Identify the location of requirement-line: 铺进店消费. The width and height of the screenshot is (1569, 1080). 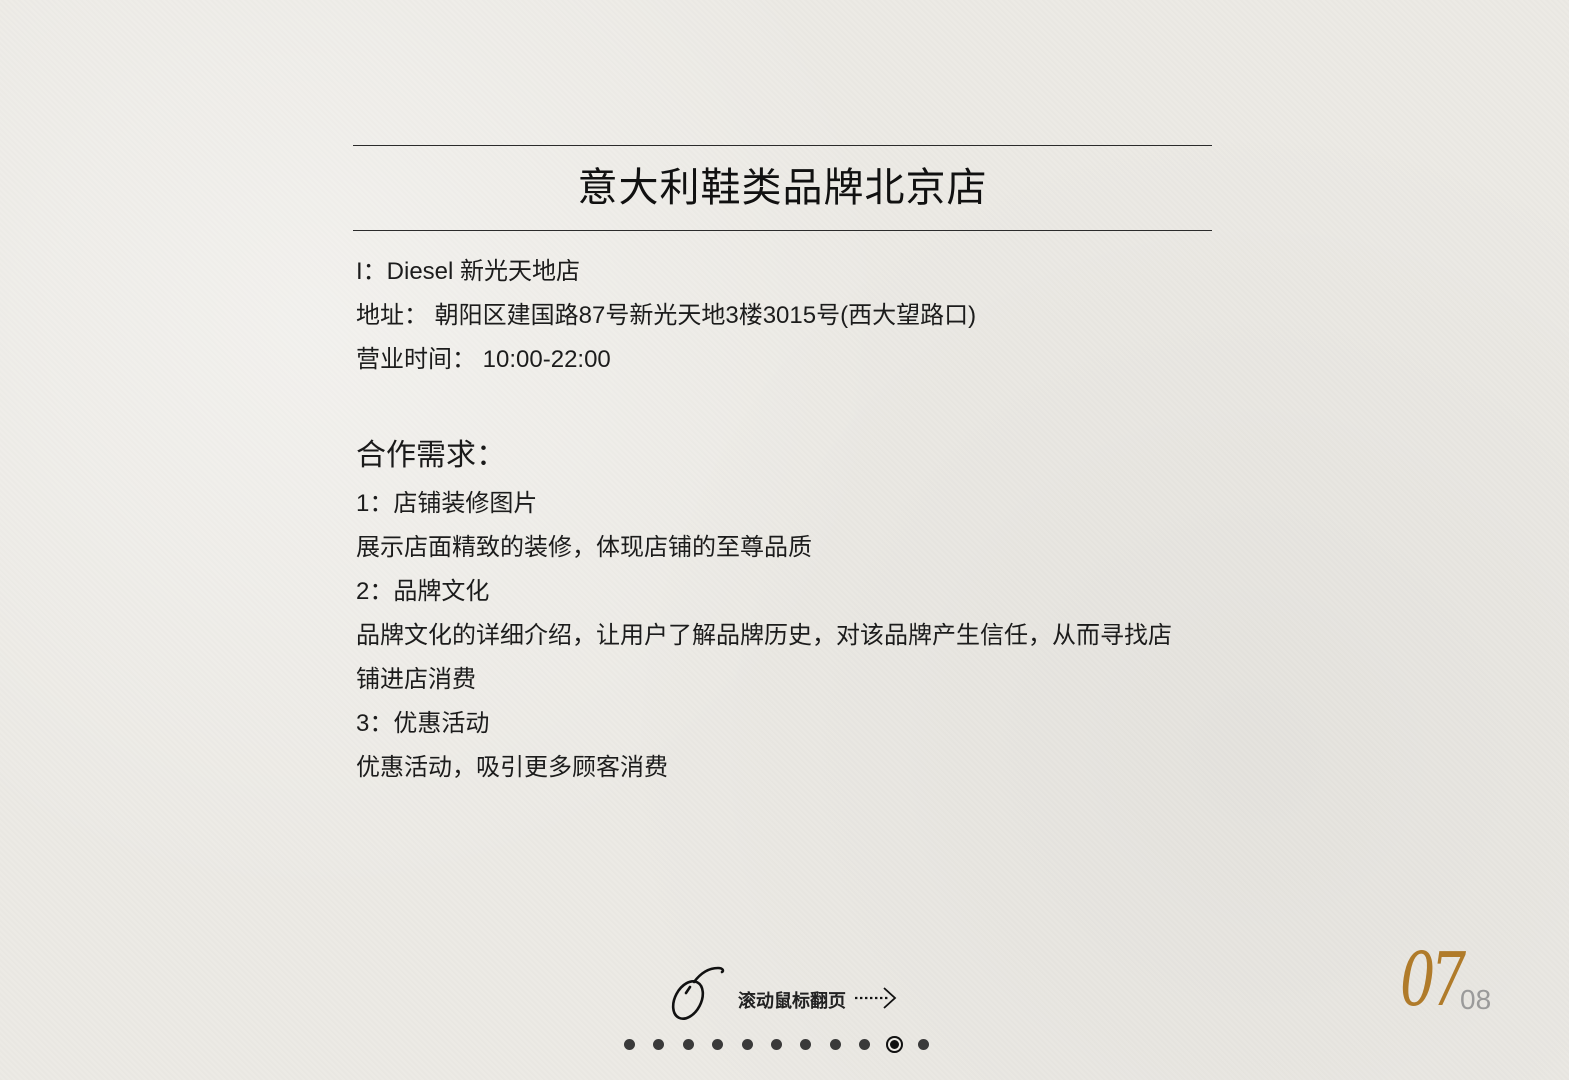
(416, 679).